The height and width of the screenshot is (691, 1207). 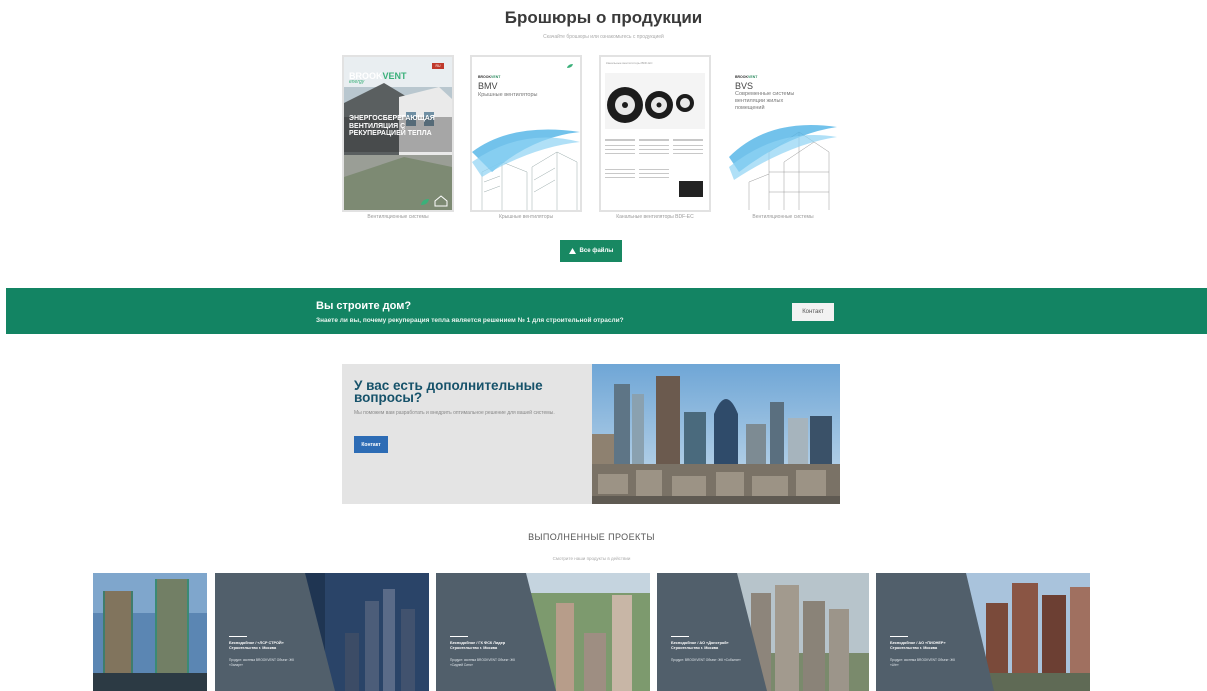 I want to click on questions-contact-button: Контакт, so click(x=371, y=444).